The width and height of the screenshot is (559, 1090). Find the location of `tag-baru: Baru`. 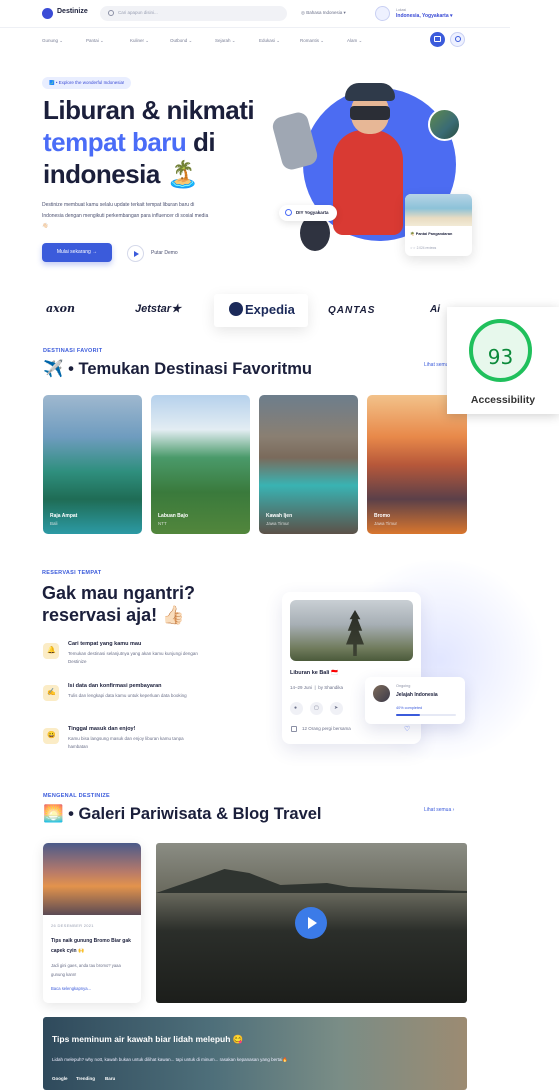

tag-baru: Baru is located at coordinates (110, 1078).